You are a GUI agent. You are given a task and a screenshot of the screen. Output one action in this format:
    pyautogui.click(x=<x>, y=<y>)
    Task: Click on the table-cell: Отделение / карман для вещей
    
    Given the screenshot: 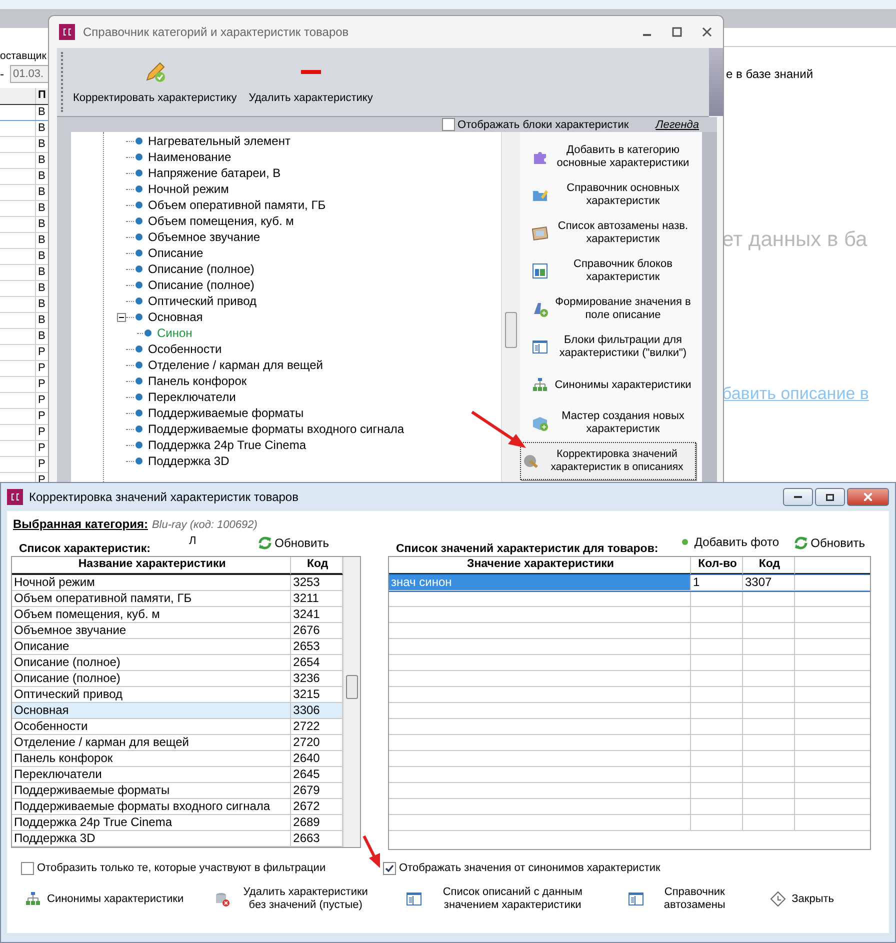 What is the action you would take?
    pyautogui.click(x=152, y=743)
    